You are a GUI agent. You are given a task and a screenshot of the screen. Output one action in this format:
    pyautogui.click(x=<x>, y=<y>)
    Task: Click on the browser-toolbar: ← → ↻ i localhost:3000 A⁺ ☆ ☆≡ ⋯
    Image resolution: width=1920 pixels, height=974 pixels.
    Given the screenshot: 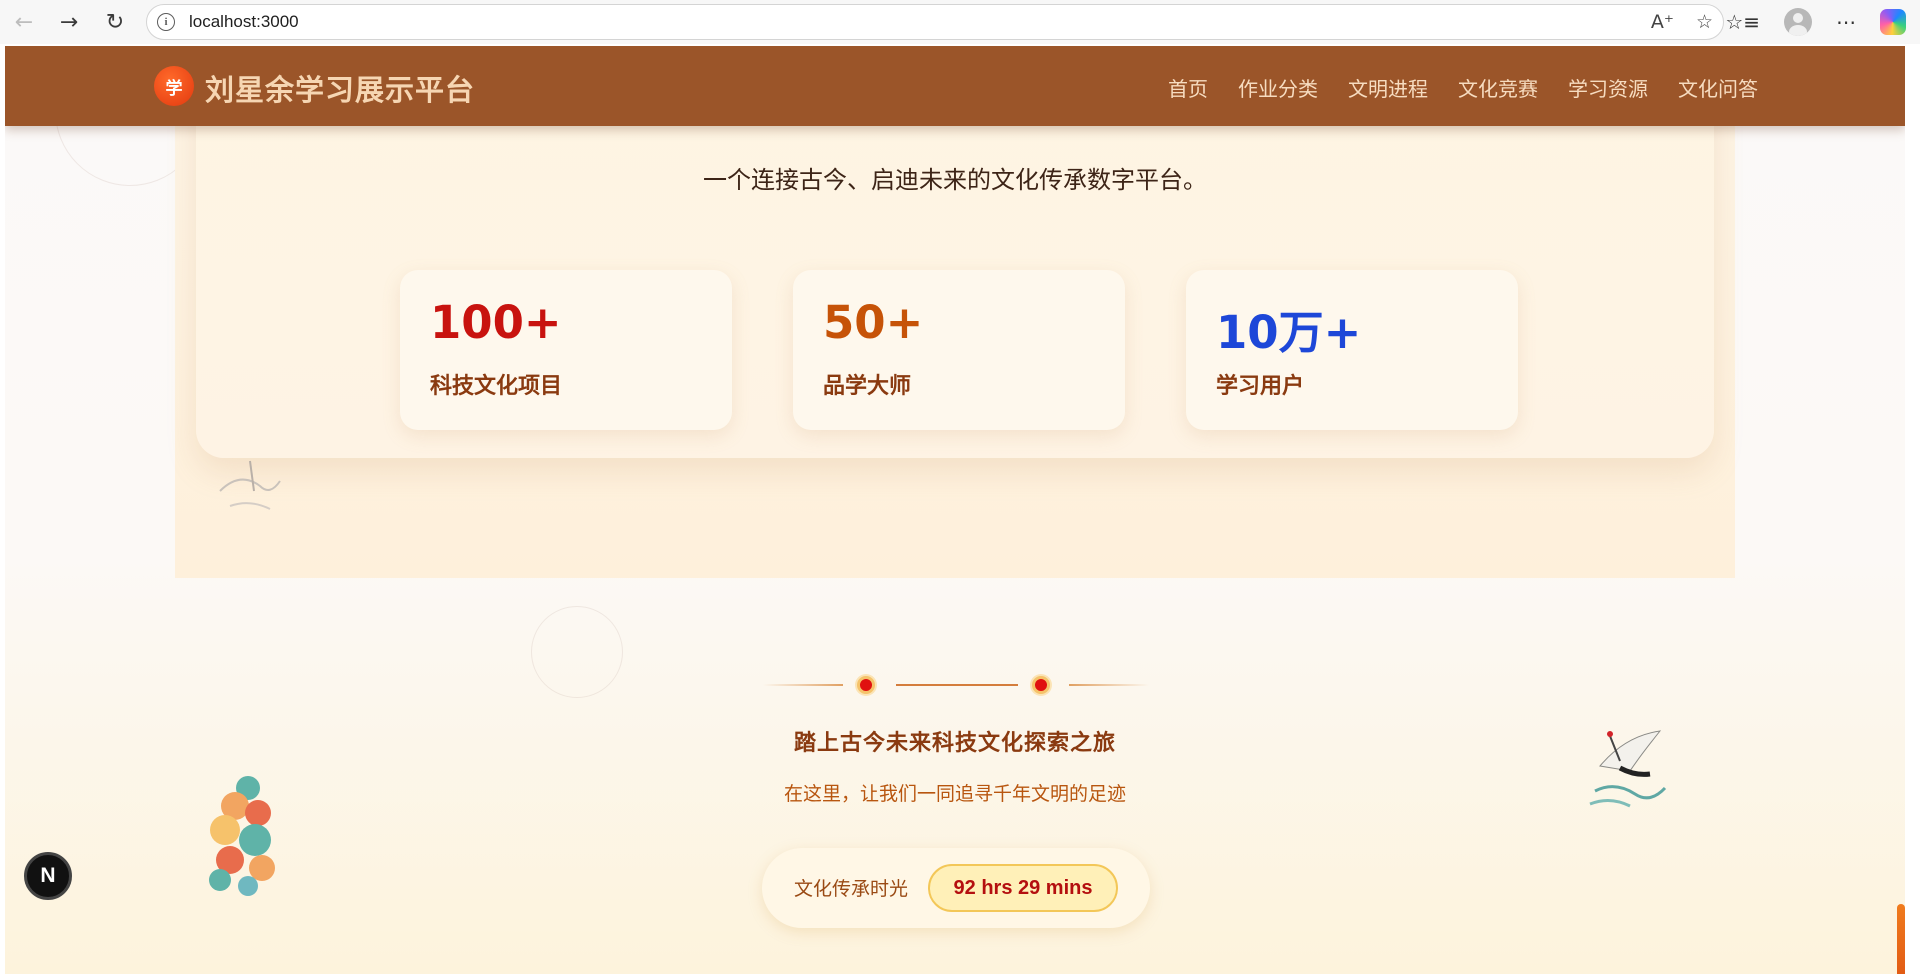 What is the action you would take?
    pyautogui.click(x=960, y=22)
    